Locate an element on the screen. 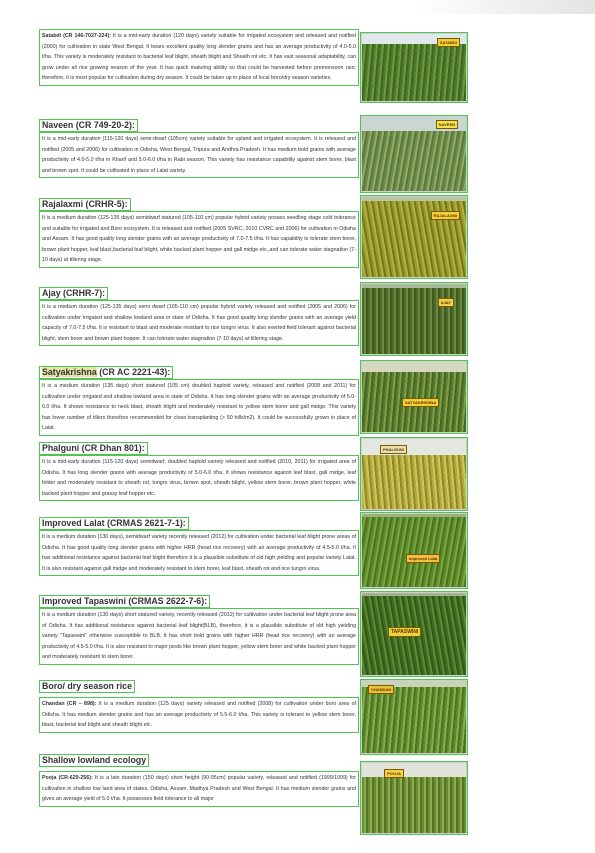  variety-photo-satyakrishna: SATYAKRISHNA is located at coordinates (414, 397).